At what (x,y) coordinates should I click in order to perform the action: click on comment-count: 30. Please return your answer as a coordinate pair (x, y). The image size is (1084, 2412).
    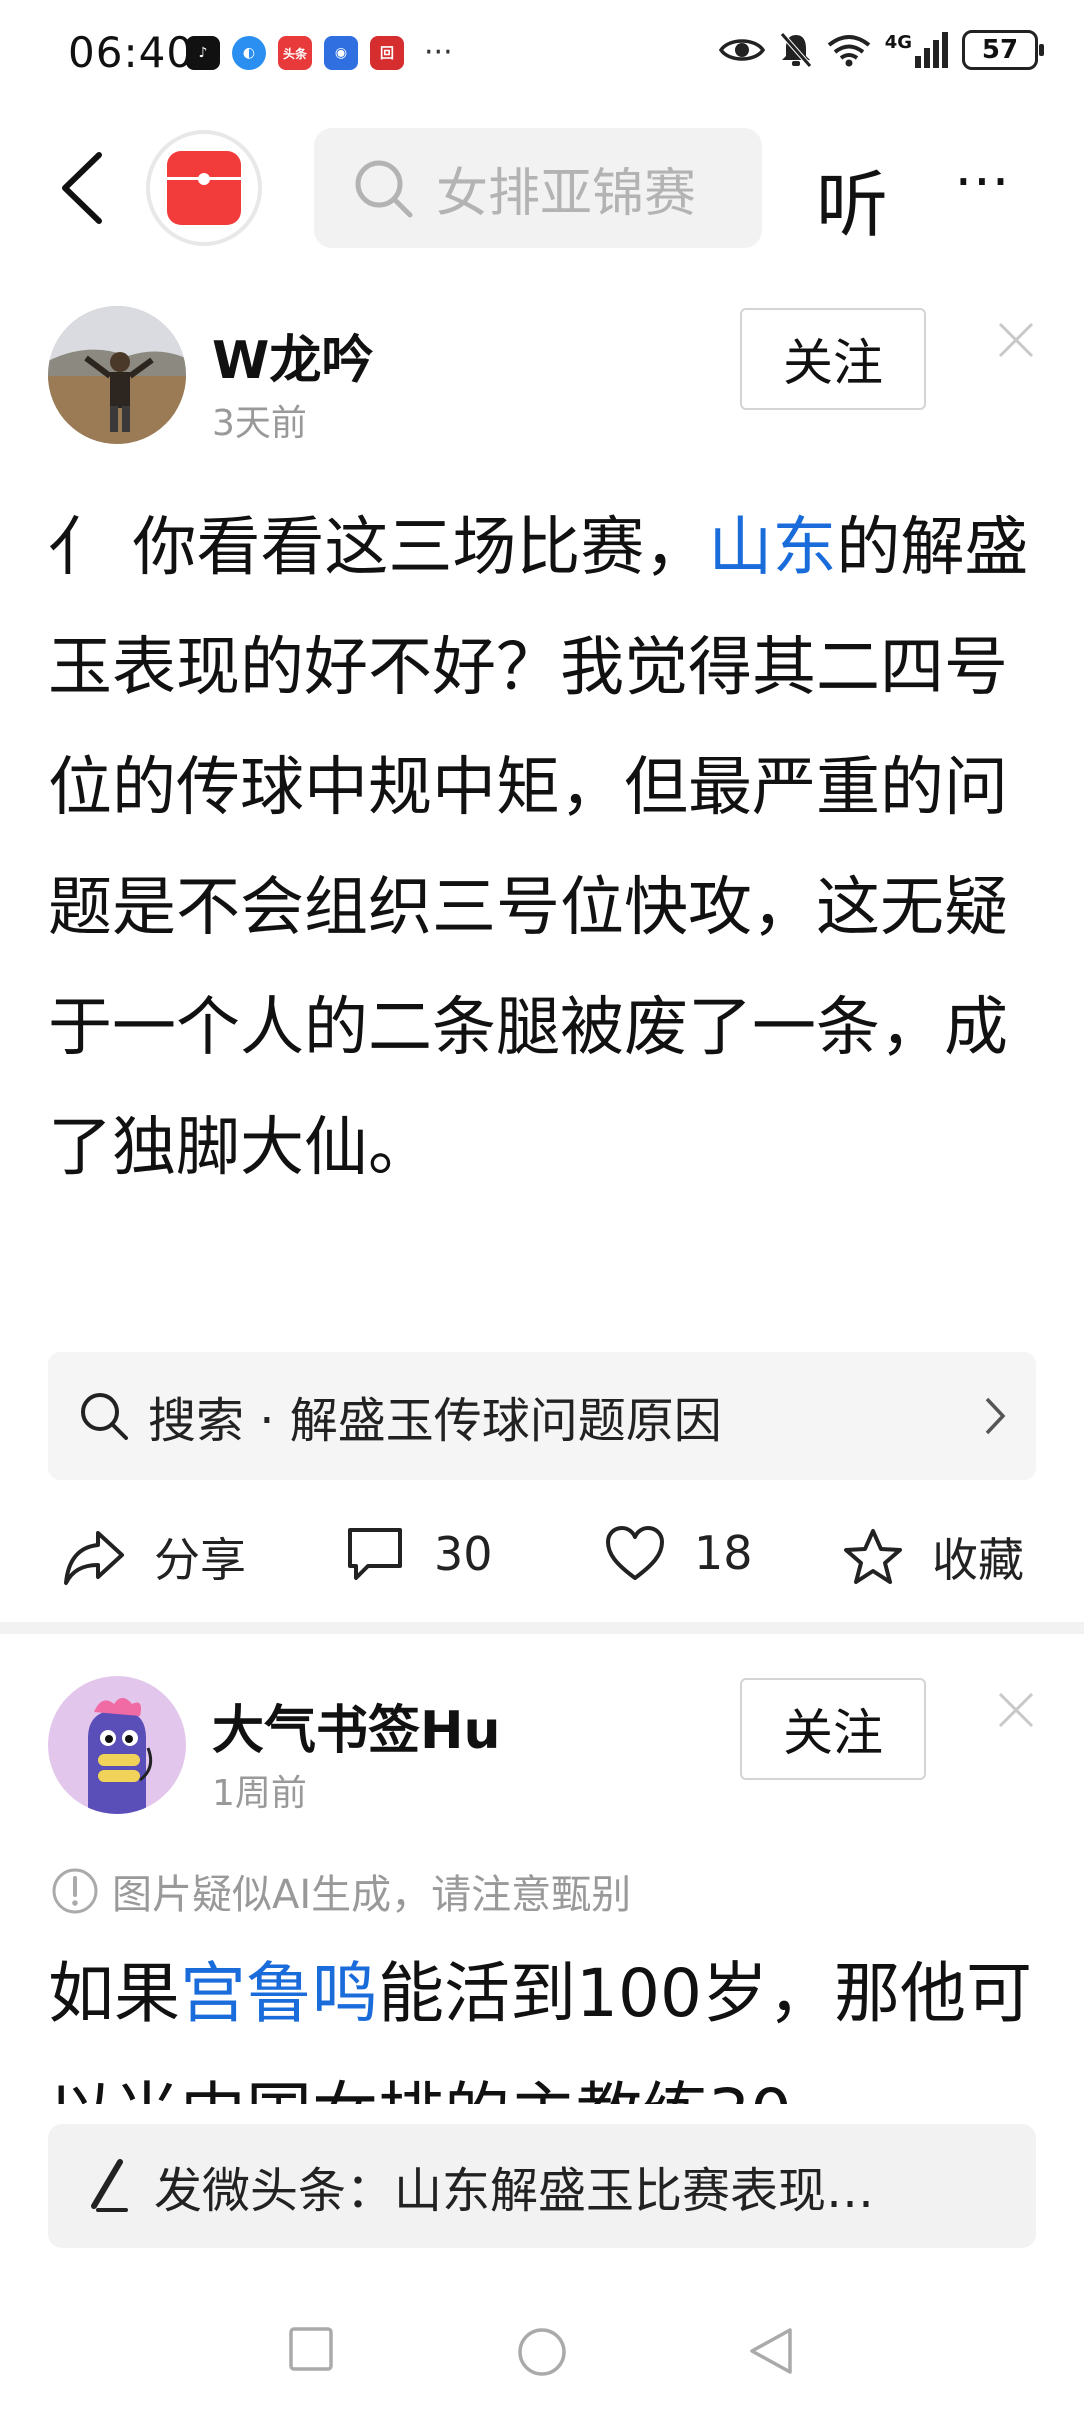
    Looking at the image, I should click on (463, 1554).